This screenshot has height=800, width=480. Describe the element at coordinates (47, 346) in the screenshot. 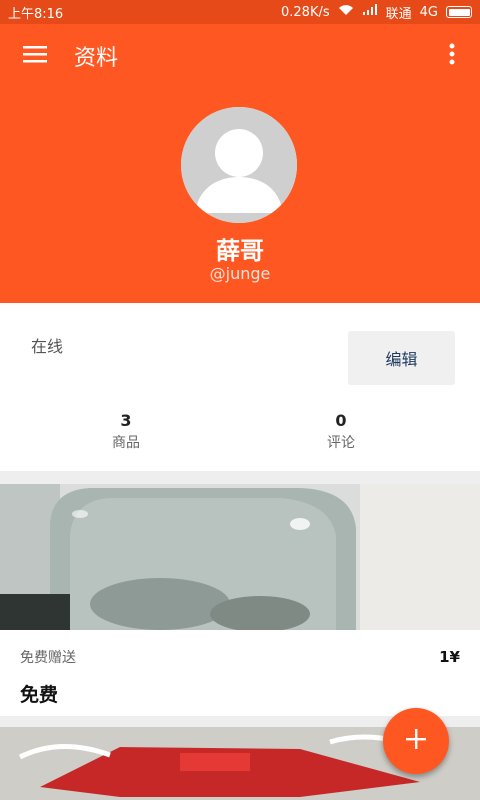

I see `online-status: 在线` at that location.